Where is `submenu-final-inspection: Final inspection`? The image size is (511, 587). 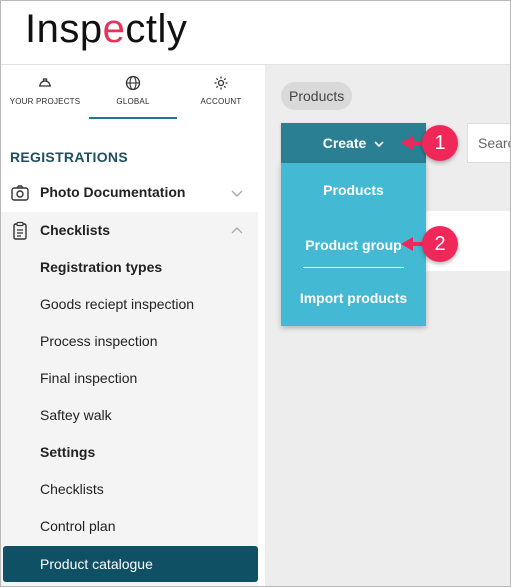 submenu-final-inspection: Final inspection is located at coordinates (129, 378).